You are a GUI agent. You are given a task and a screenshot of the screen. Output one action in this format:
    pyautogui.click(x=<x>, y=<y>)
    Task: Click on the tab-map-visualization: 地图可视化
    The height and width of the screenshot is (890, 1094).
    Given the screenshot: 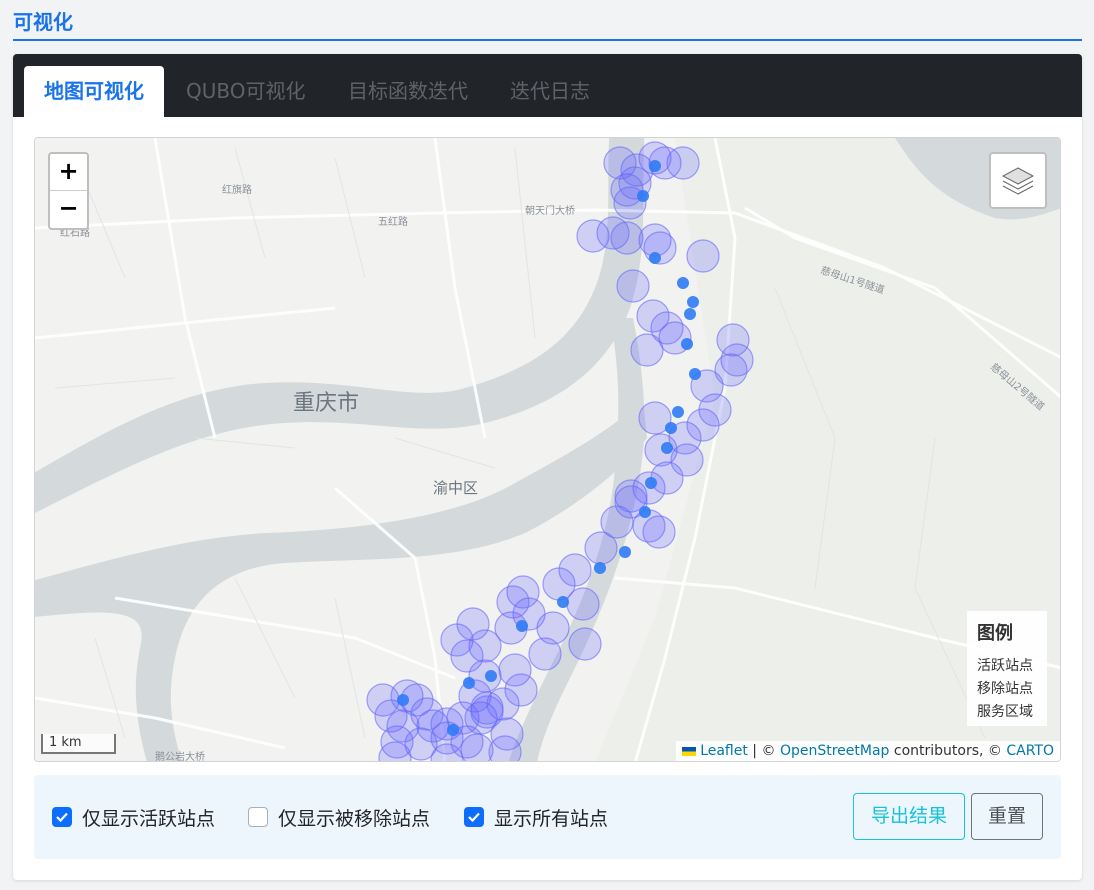 What is the action you would take?
    pyautogui.click(x=94, y=91)
    